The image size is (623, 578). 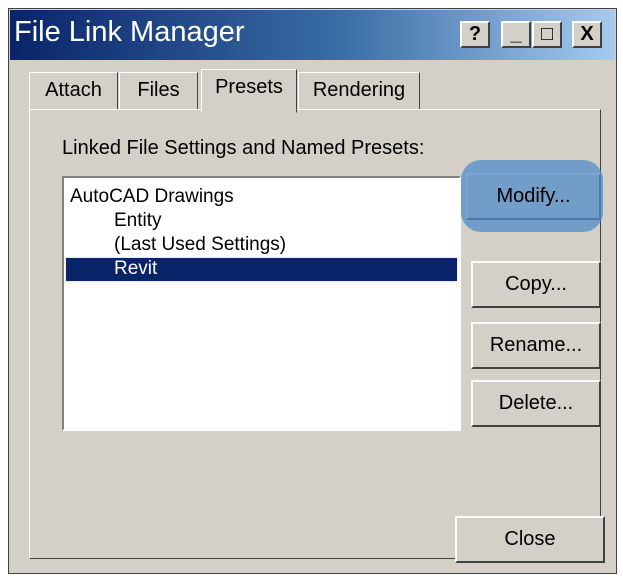 I want to click on tab-label: Presets, so click(x=249, y=87).